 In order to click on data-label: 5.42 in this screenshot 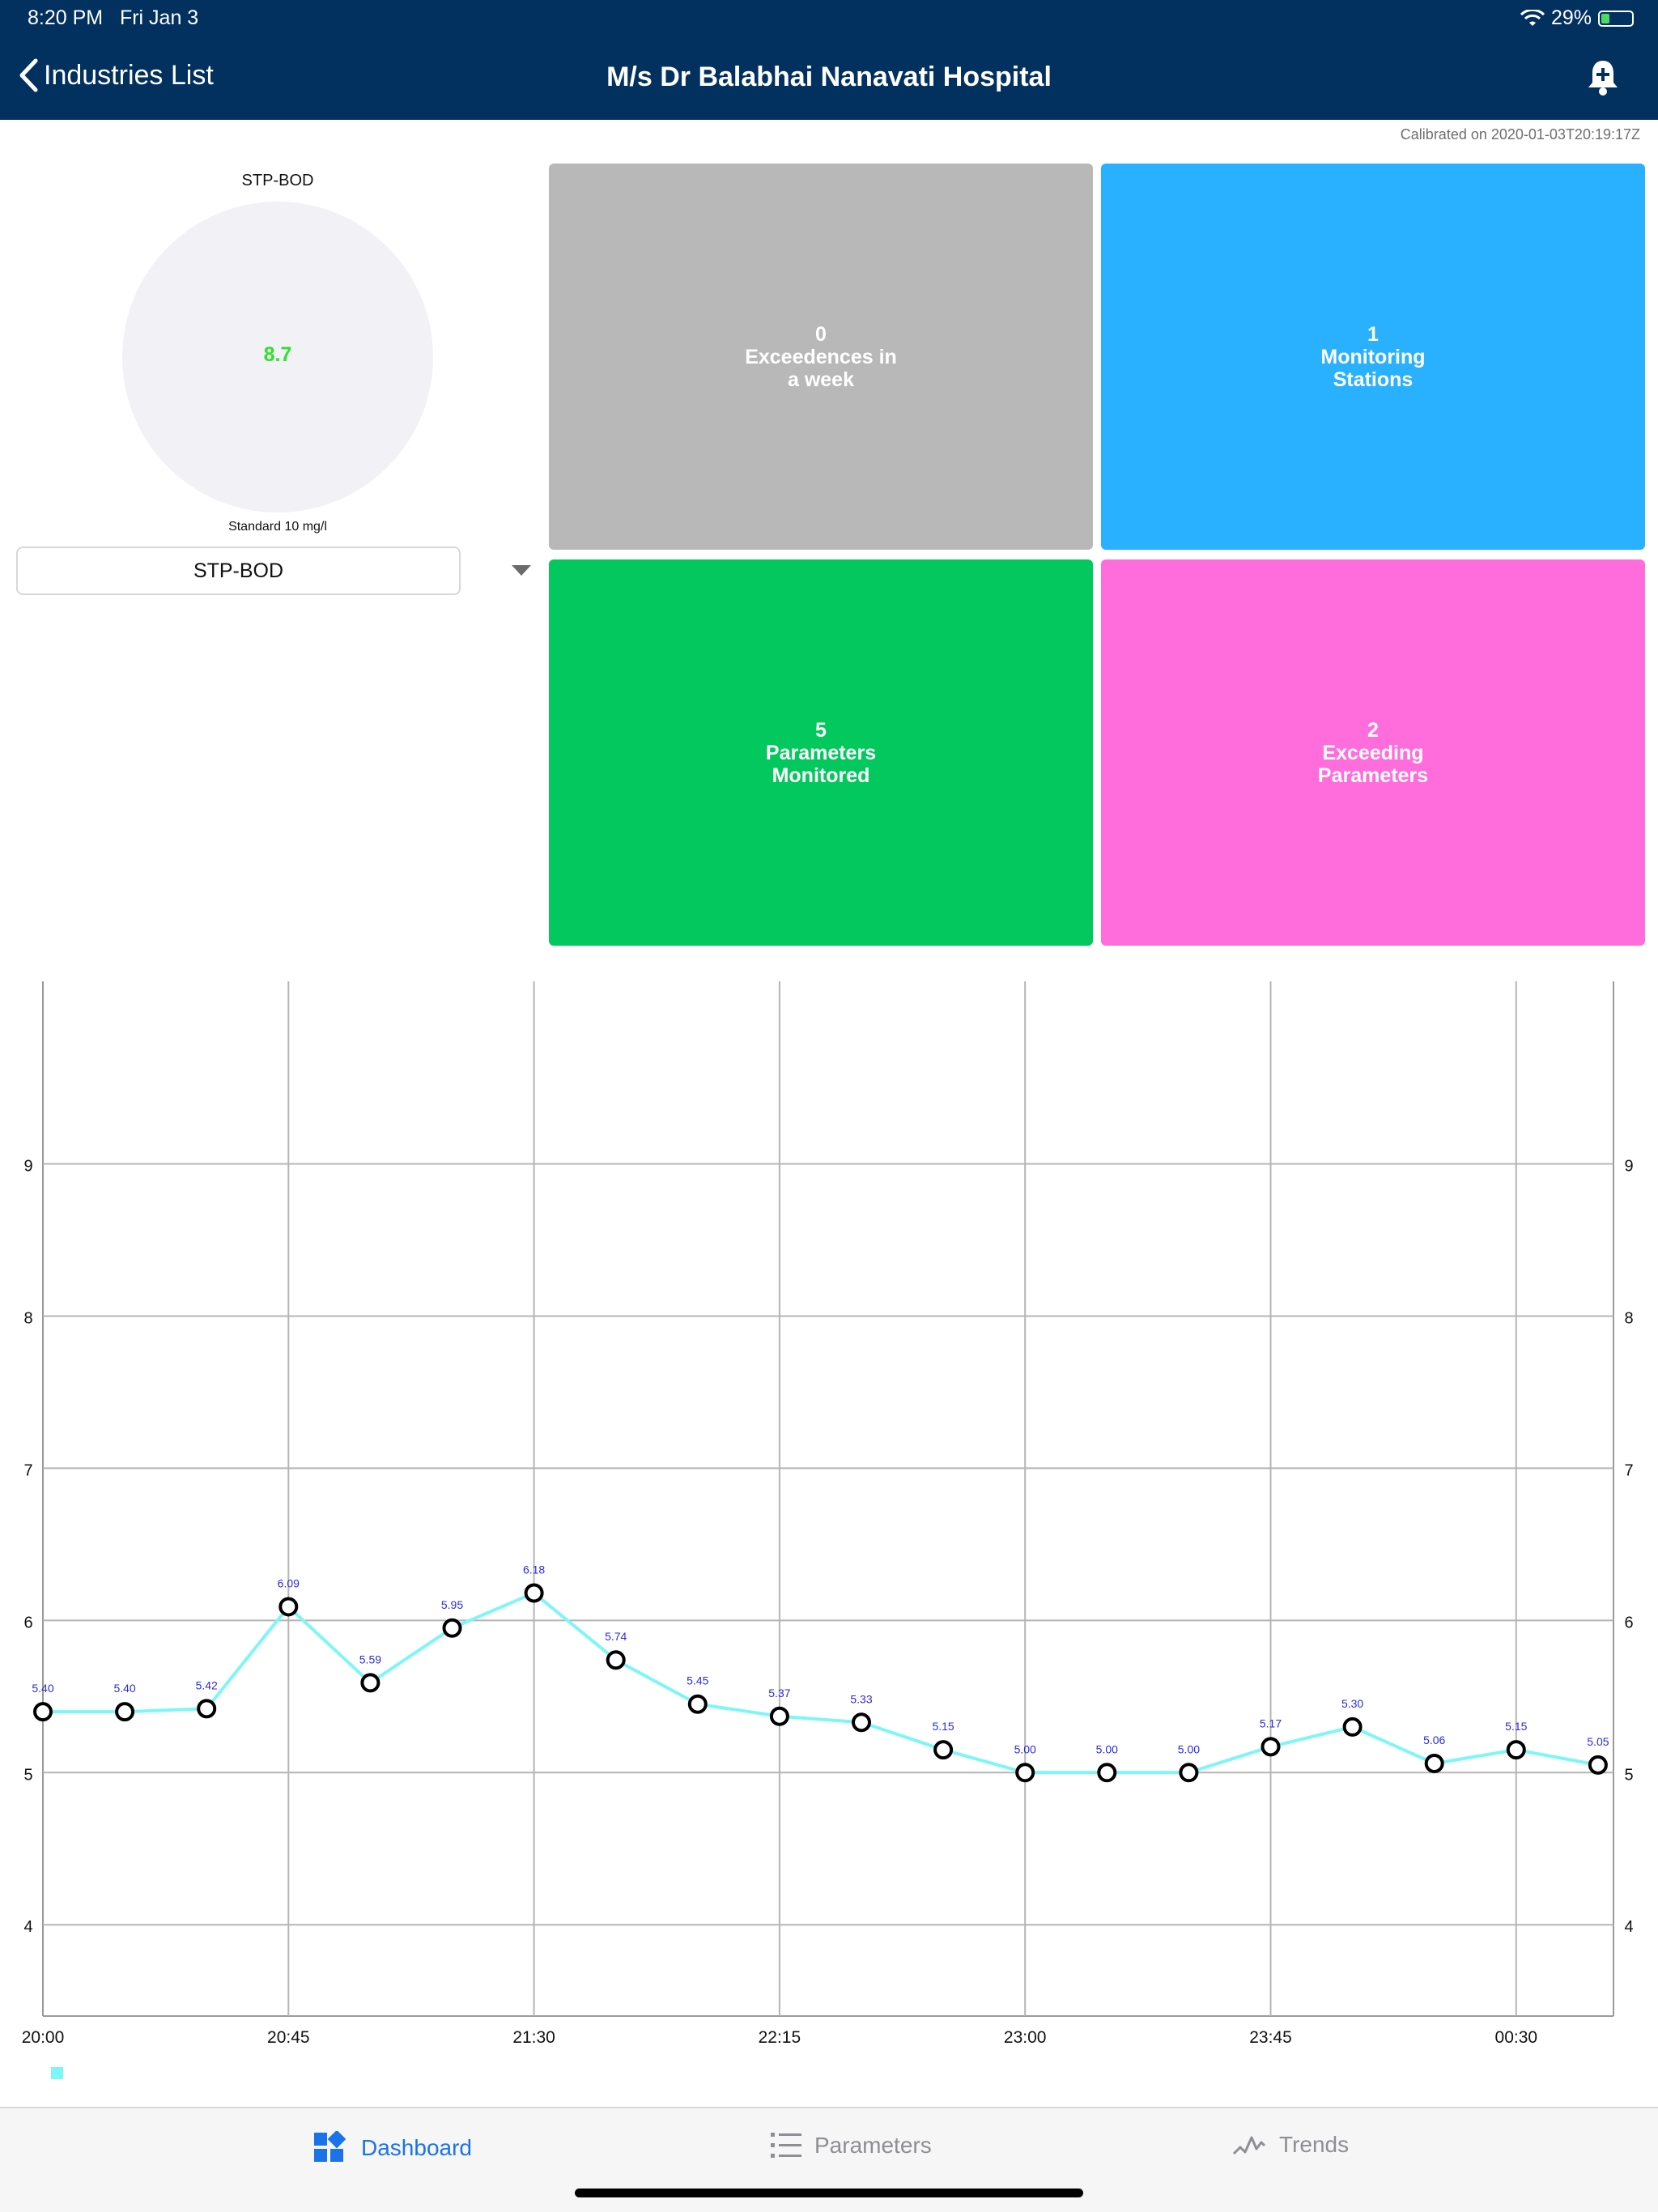, I will do `click(207, 1684)`.